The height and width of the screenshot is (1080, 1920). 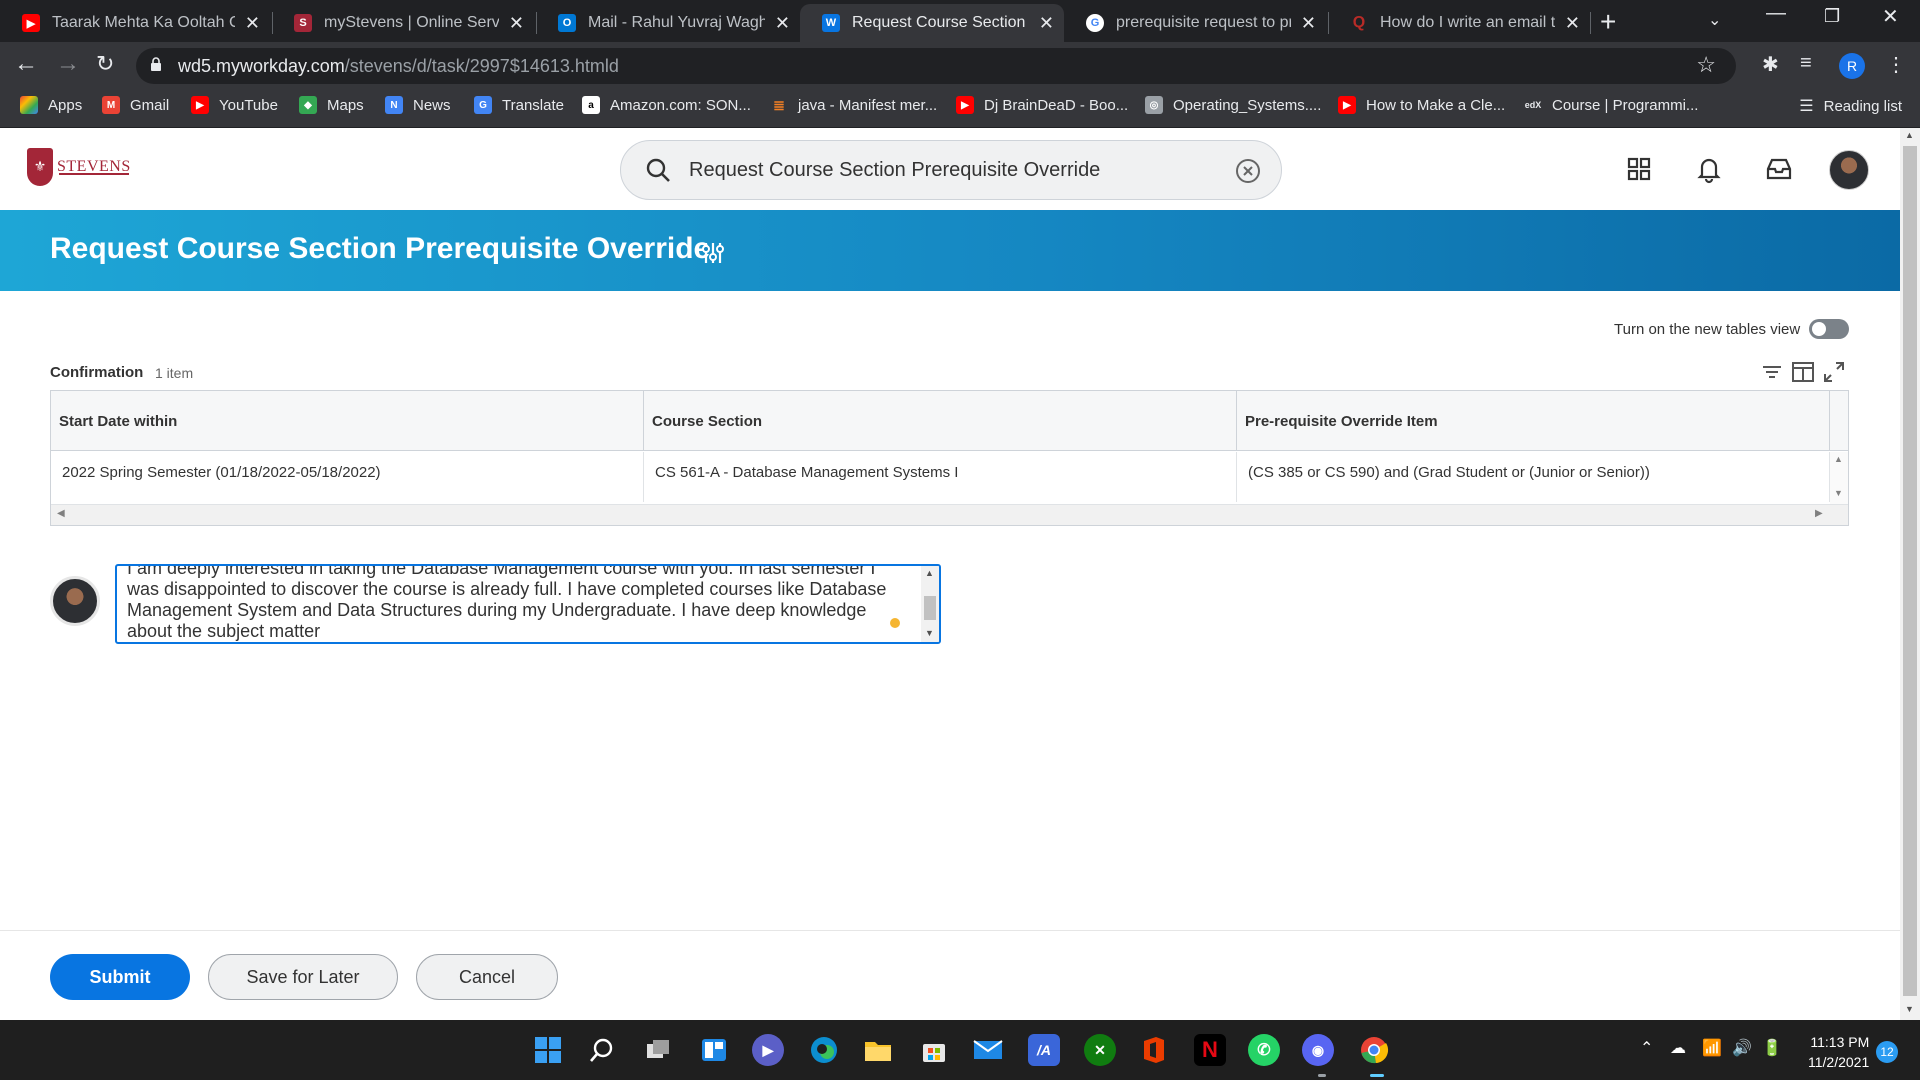 What do you see at coordinates (940, 477) in the screenshot?
I see `table-cell-course-section: CS 561-A - Database Management Systems I` at bounding box center [940, 477].